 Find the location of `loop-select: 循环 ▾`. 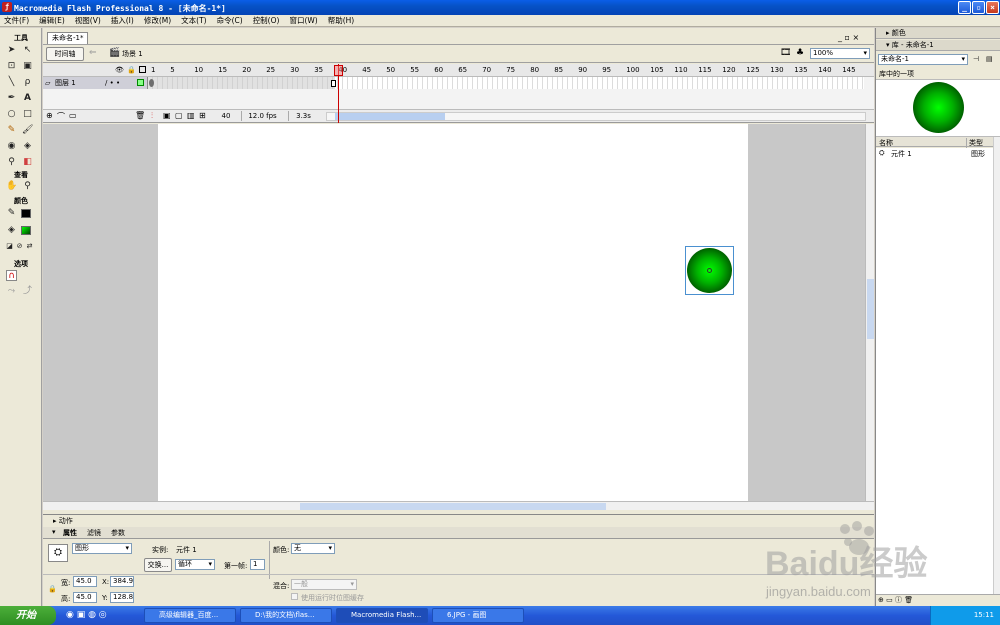

loop-select: 循环 ▾ is located at coordinates (195, 564).